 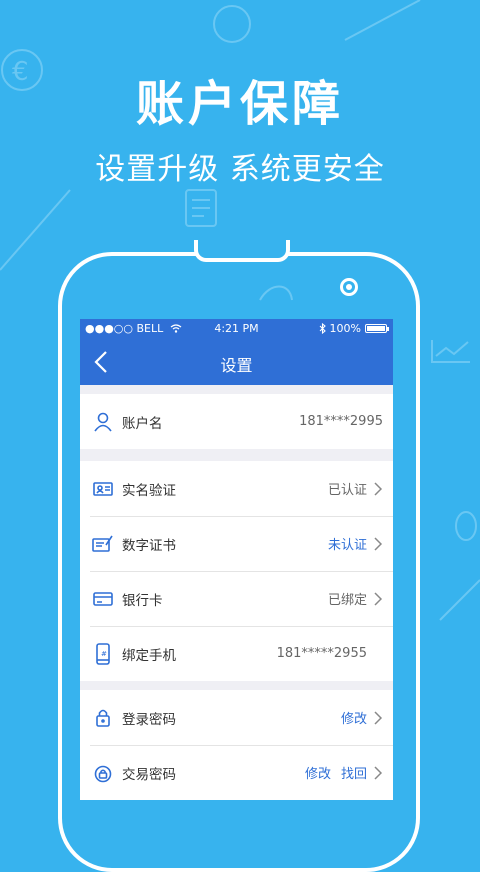 I want to click on real-name-label: 实名验证, so click(x=149, y=490).